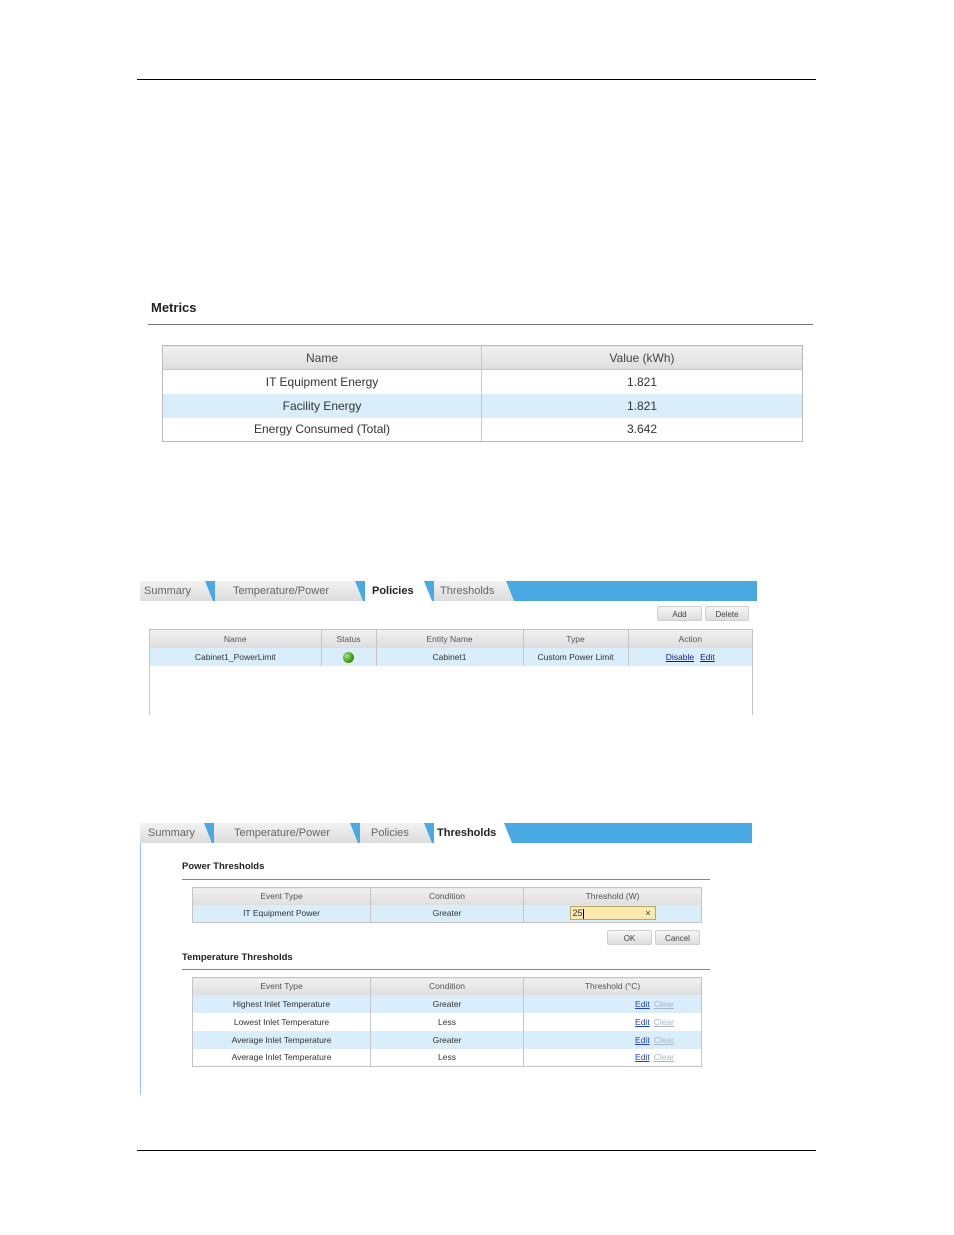 The width and height of the screenshot is (954, 1235). Describe the element at coordinates (322, 357) in the screenshot. I see `metrics-col-name: Name` at that location.